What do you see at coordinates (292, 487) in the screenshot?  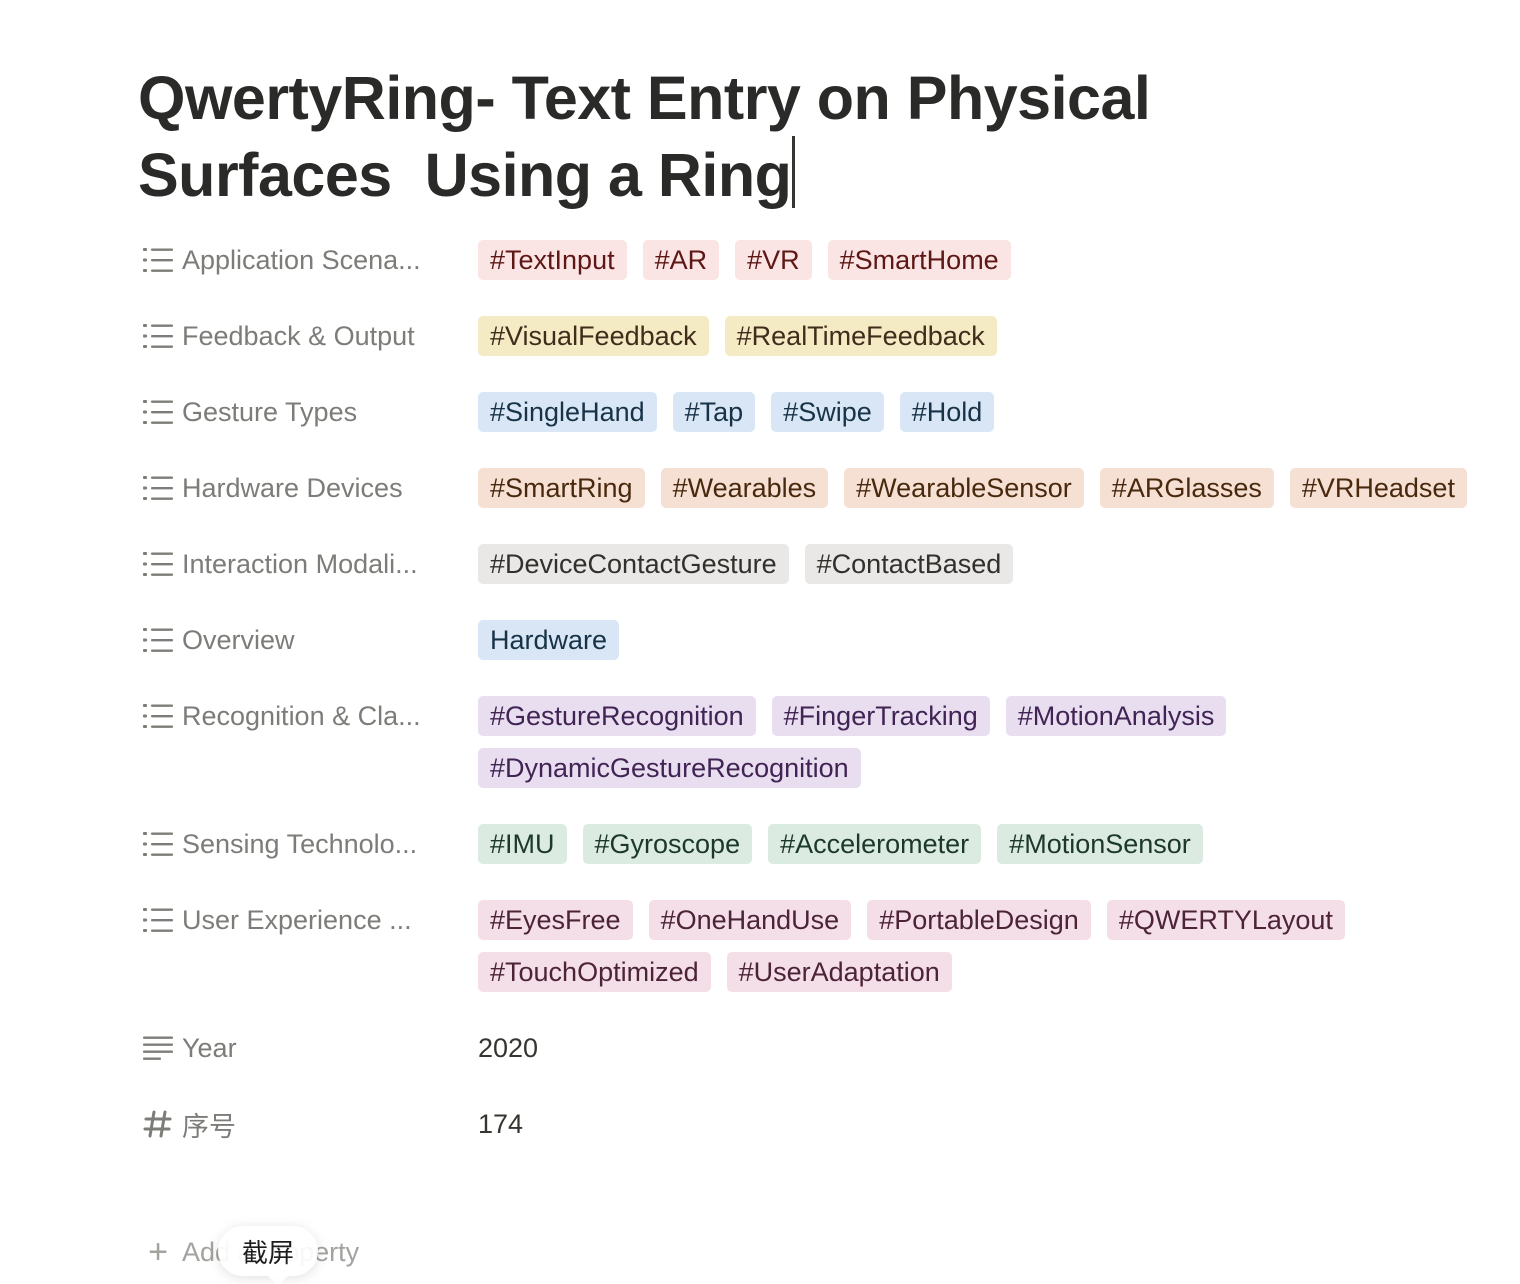 I see `property-label: Hardware Devices` at bounding box center [292, 487].